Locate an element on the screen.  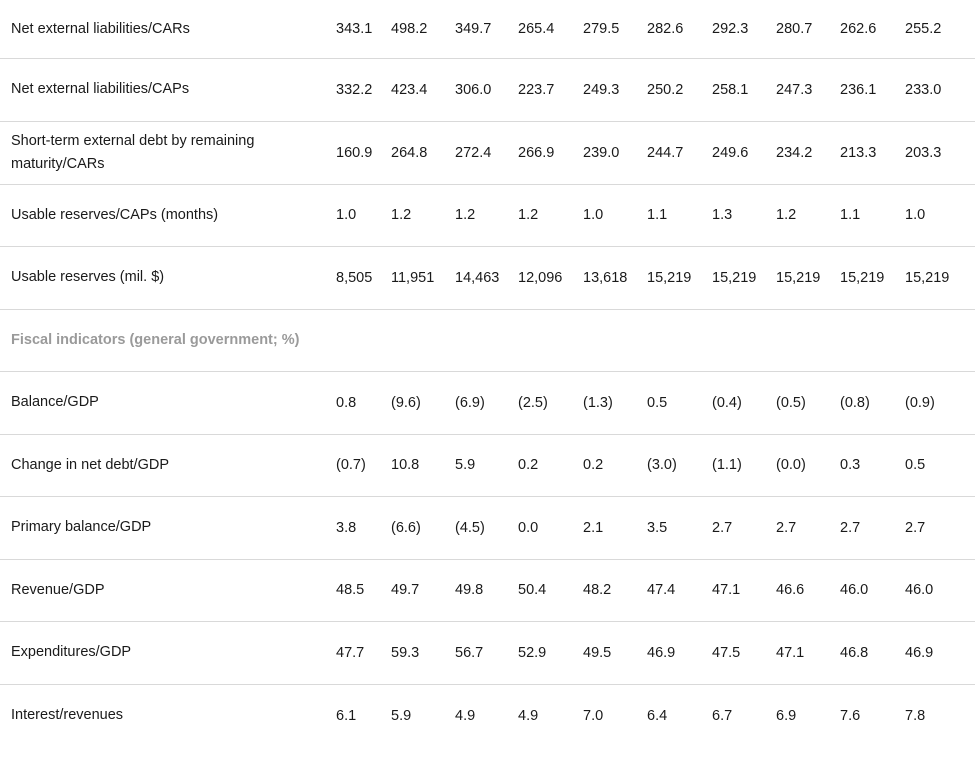
row-value: 6.9 is located at coordinates (786, 715).